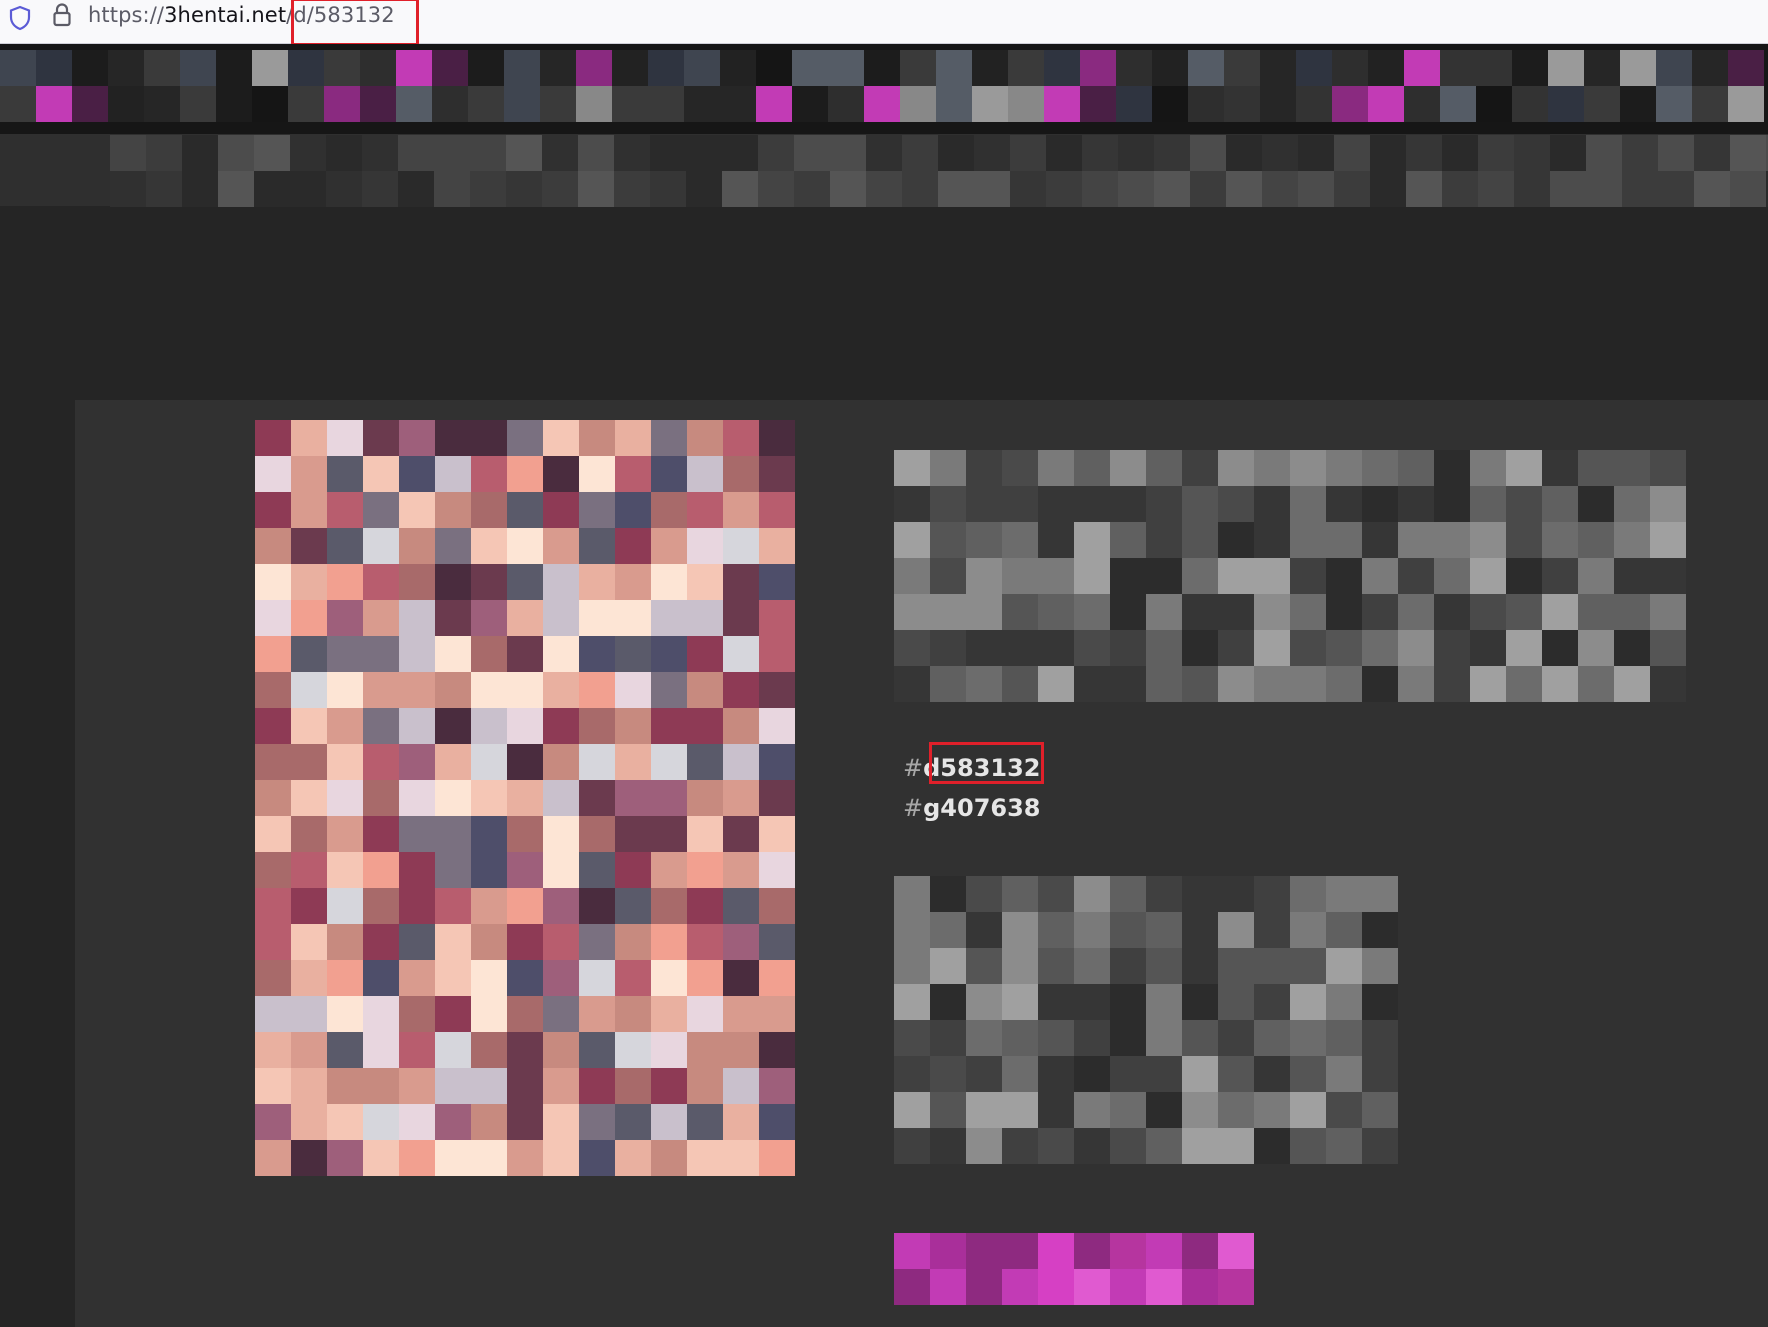 The image size is (1768, 1327). Describe the element at coordinates (884, 23) in the screenshot. I see `browser-address-bar: https://3hentai.net/d/583132` at that location.